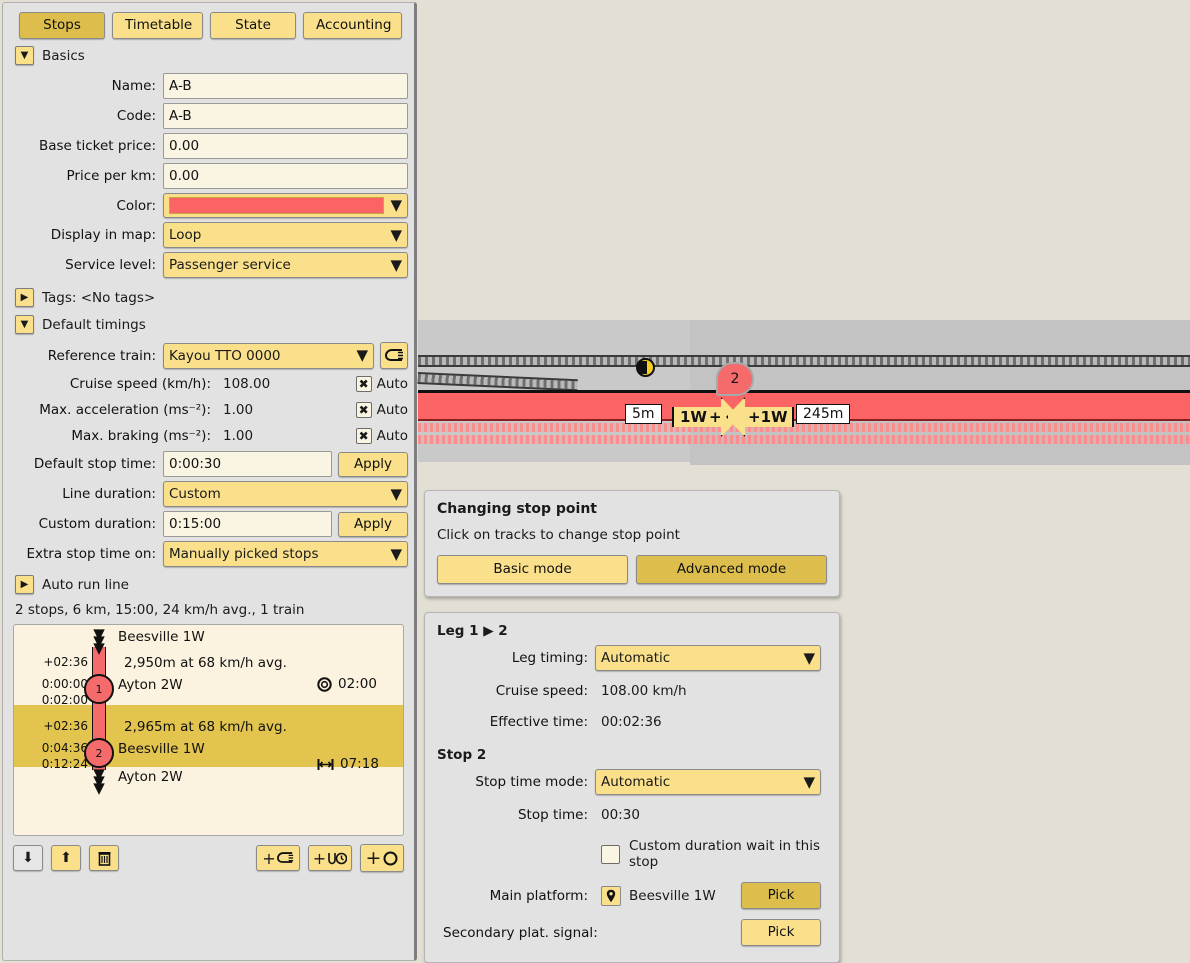  What do you see at coordinates (28, 858) in the screenshot?
I see `move-down-icon: ⬇` at bounding box center [28, 858].